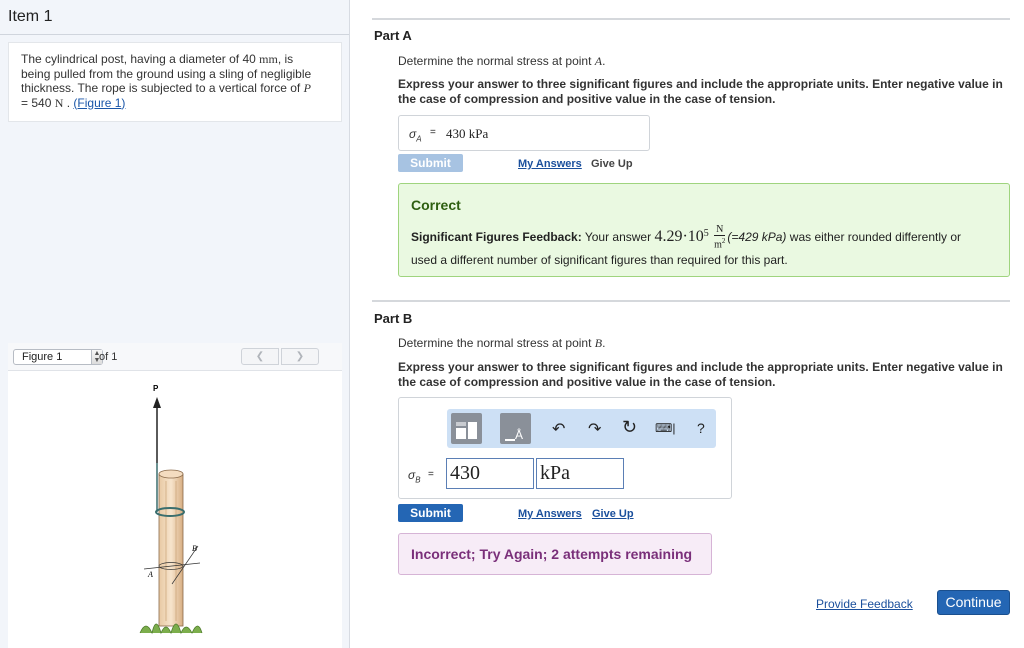  What do you see at coordinates (594, 429) in the screenshot?
I see `redo-icon: ↷` at bounding box center [594, 429].